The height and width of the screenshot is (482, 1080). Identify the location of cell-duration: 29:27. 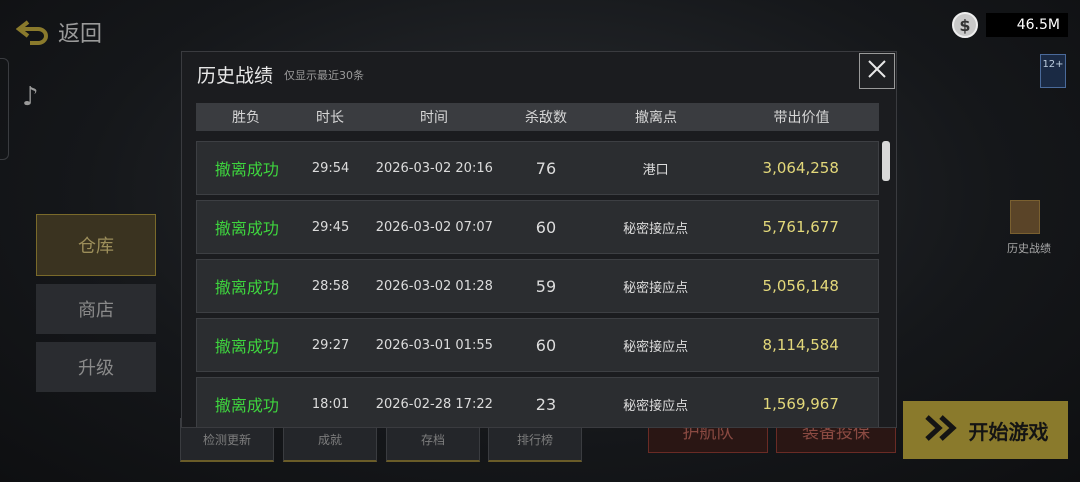
(330, 345).